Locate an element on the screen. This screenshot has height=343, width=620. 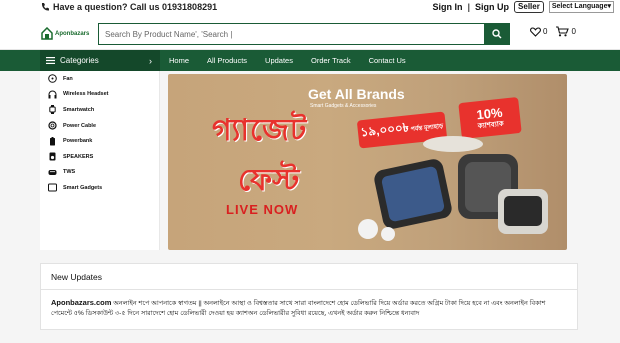
banner-title: Get All Brands is located at coordinates (356, 94).